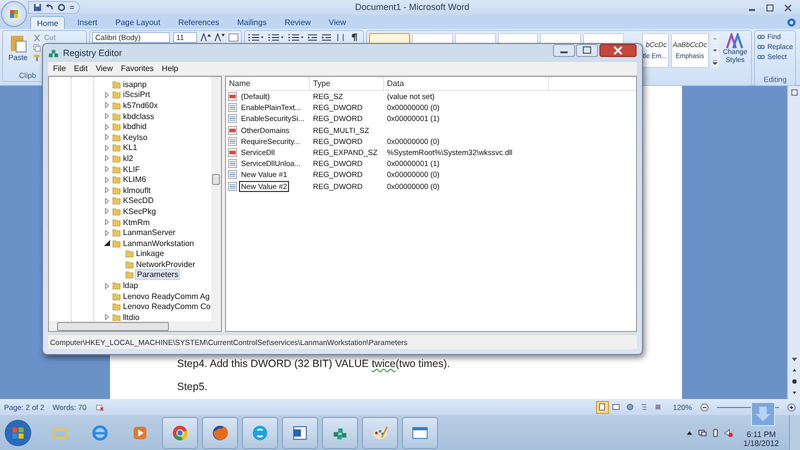  I want to click on menu-item: Edit, so click(80, 68).